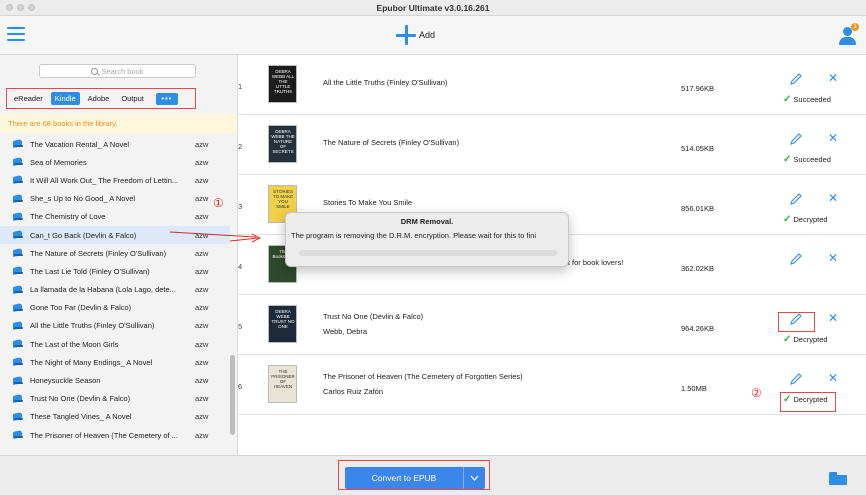  Describe the element at coordinates (65, 381) in the screenshot. I see `book-title: Honeysuckle Season` at that location.